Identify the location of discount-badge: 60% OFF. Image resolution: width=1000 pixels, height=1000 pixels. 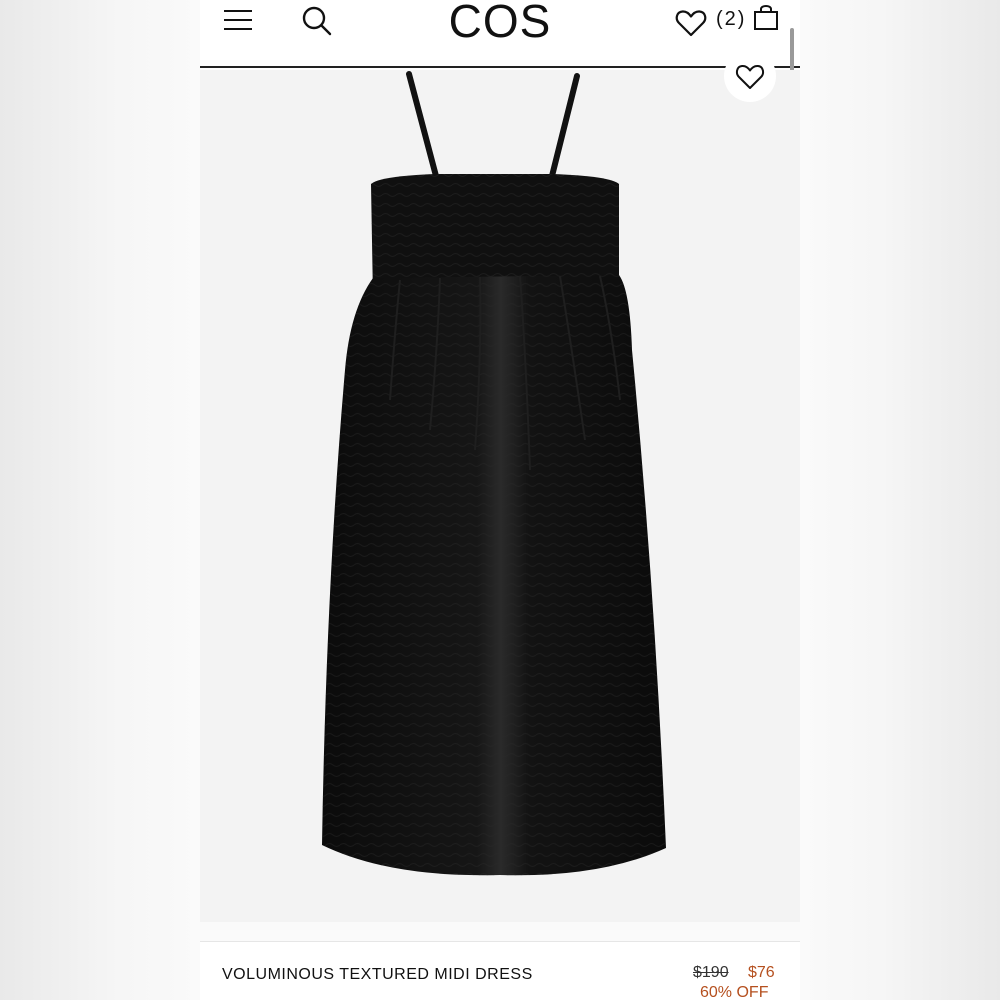
(734, 992).